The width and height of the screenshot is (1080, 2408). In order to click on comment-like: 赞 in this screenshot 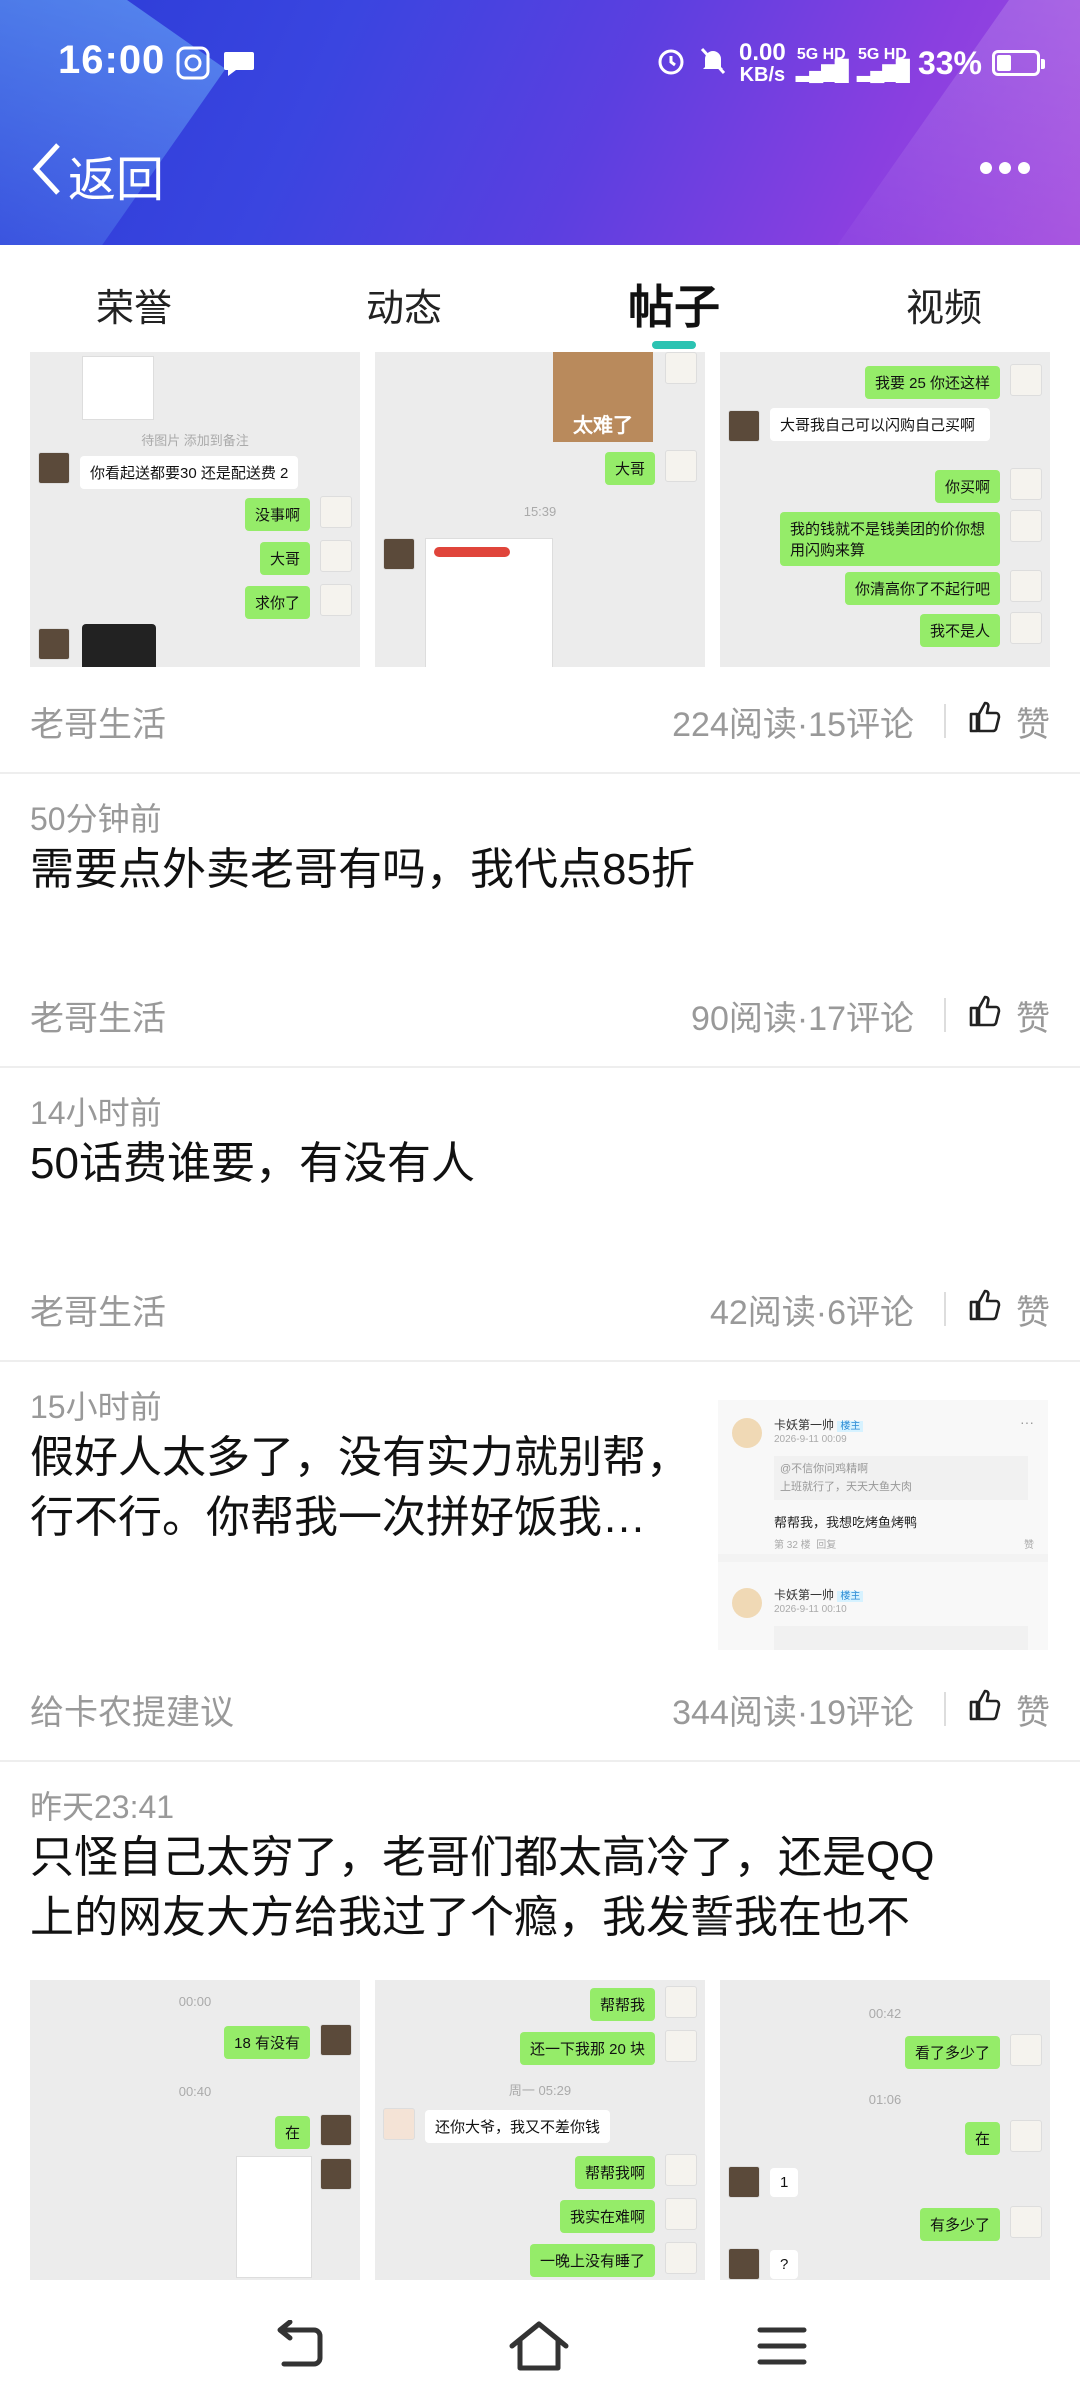, I will do `click(1029, 1545)`.